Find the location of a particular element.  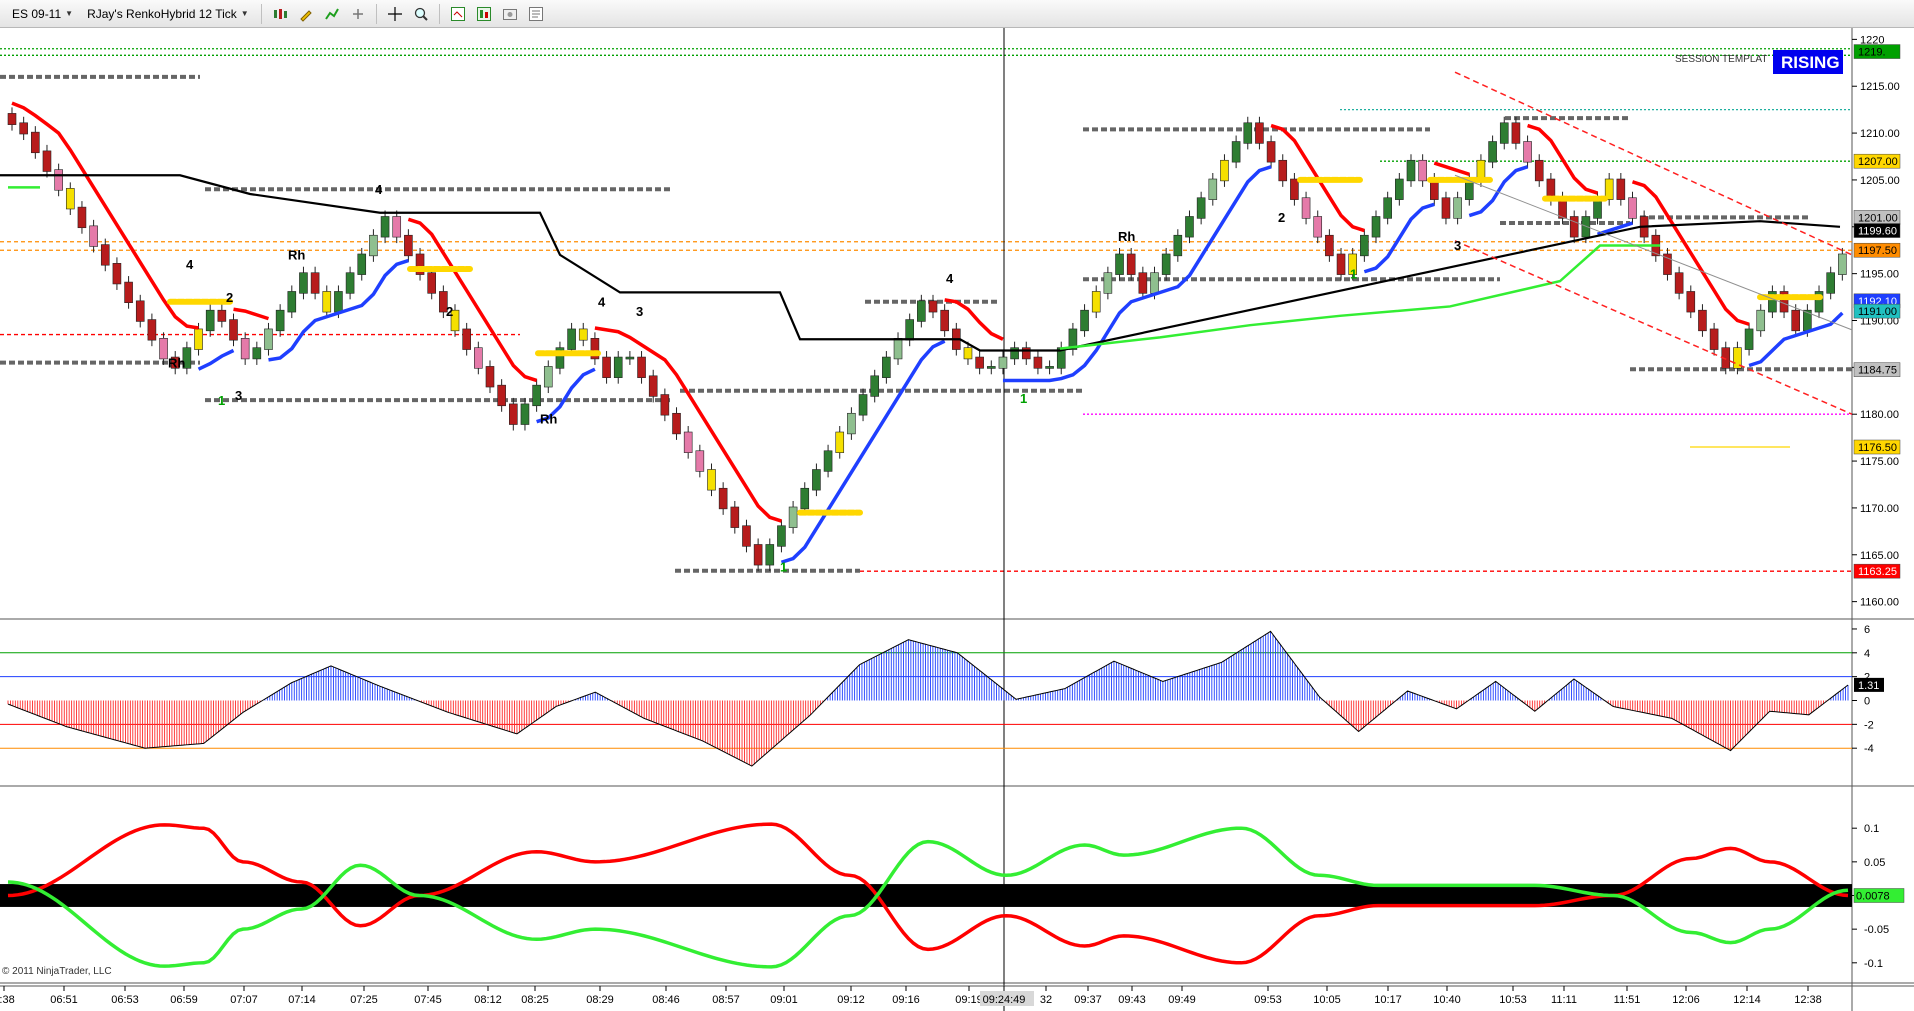

time-axis-label: 07:14 is located at coordinates (302, 1000).